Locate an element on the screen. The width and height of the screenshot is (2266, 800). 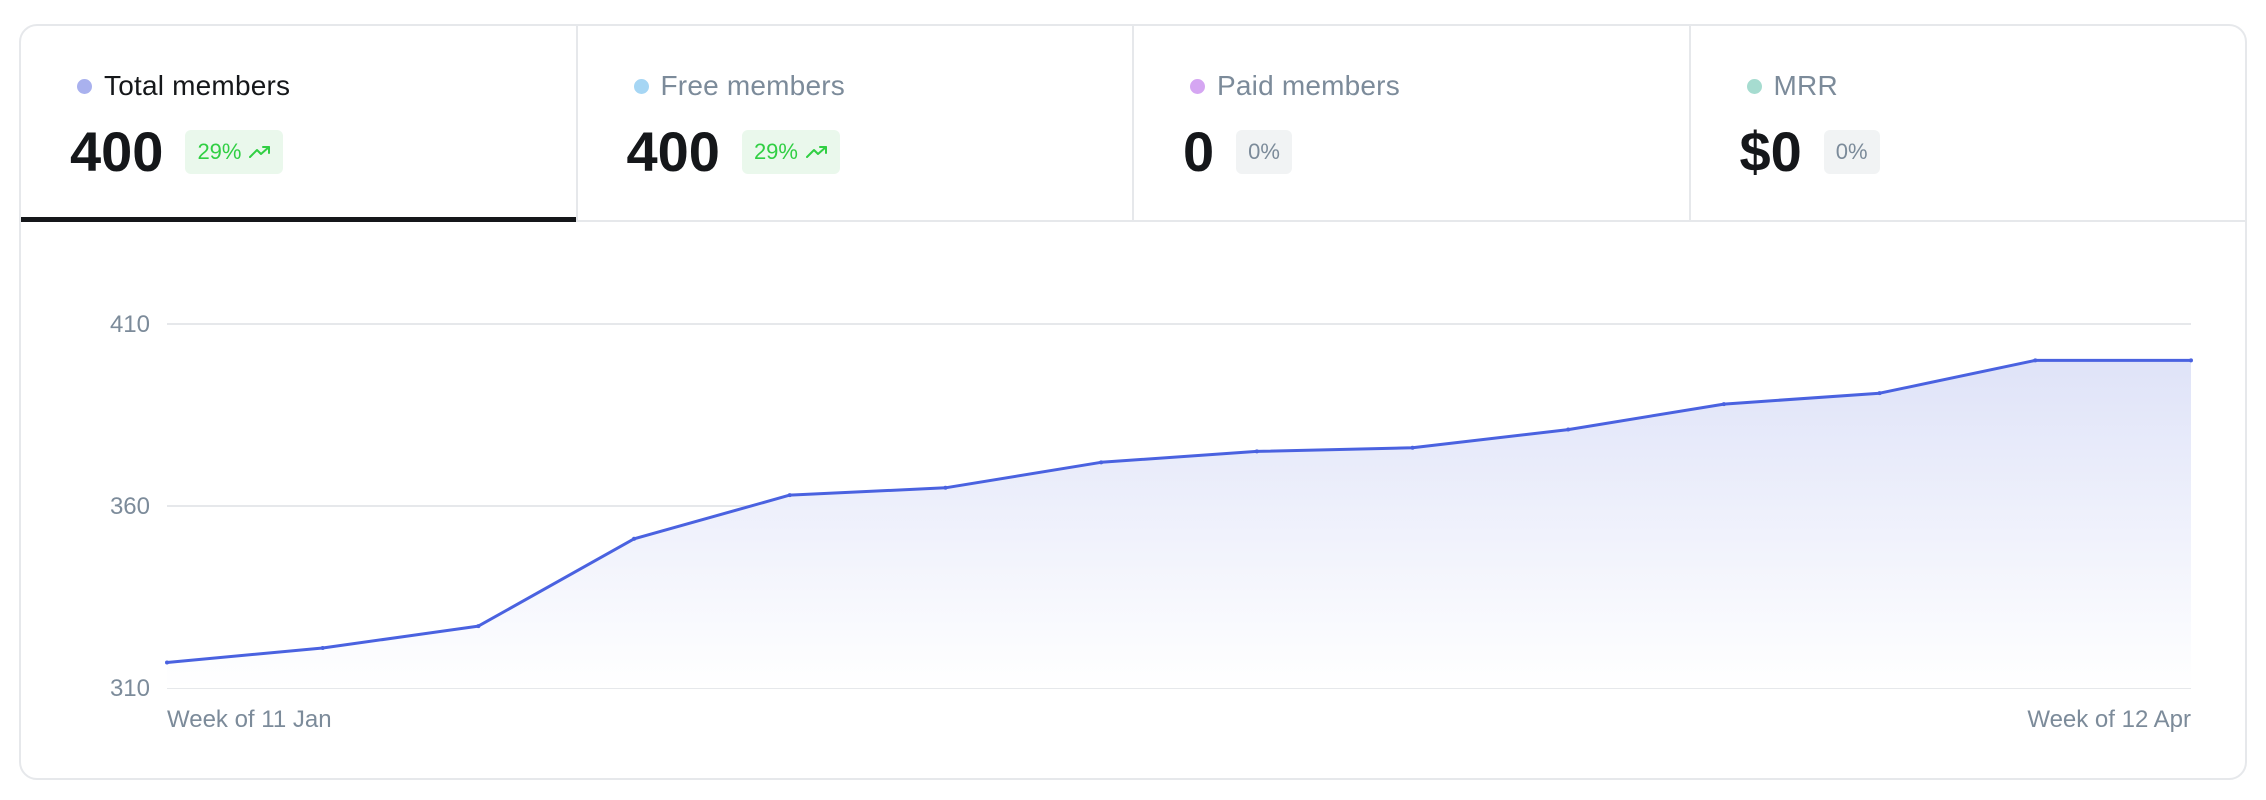
y-axis-ticks: 410 360 310 is located at coordinates (130, 506).